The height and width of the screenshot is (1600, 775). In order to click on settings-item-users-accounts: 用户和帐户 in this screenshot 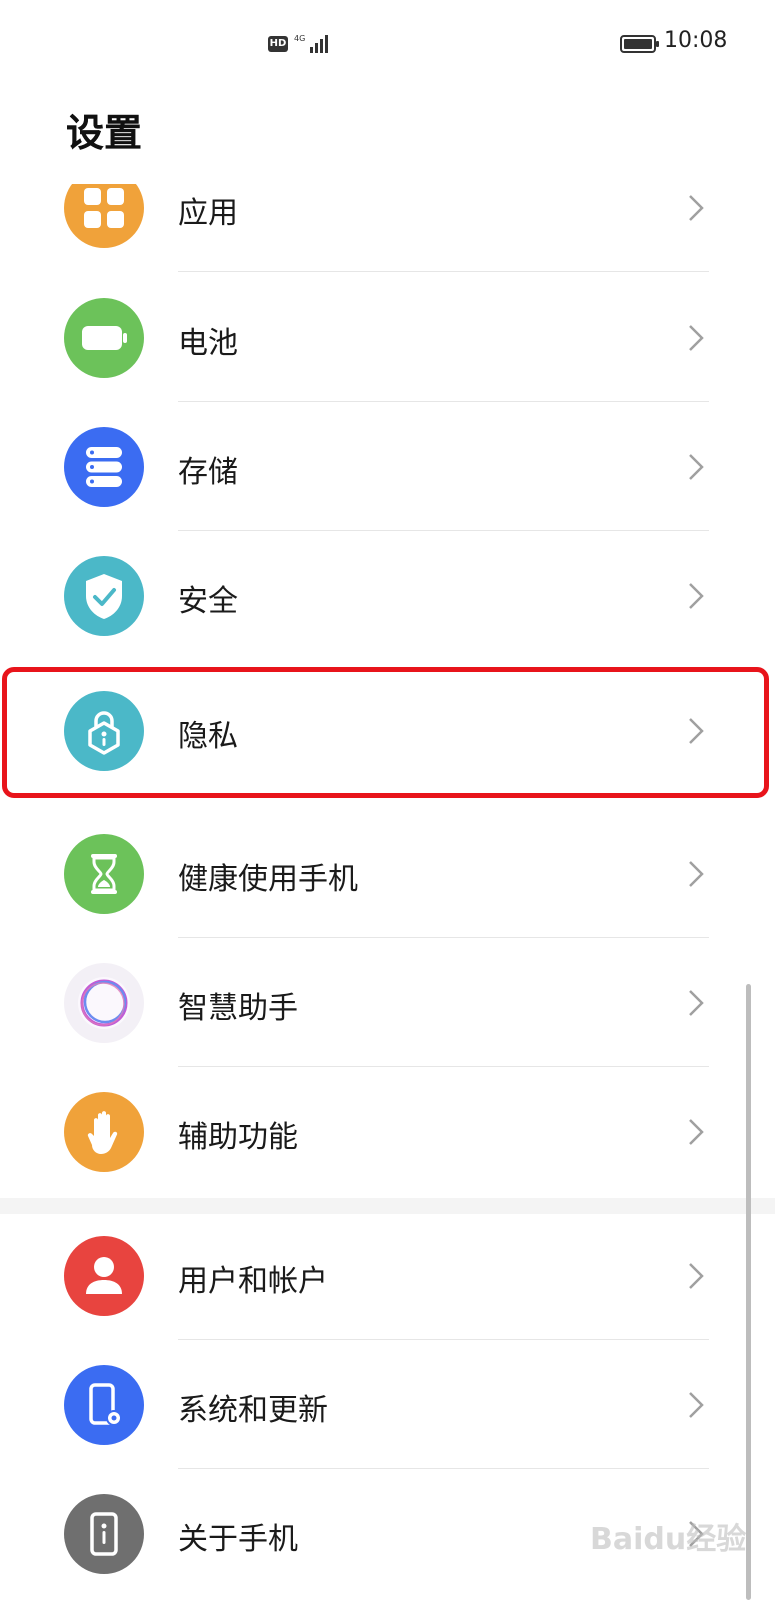, I will do `click(387, 1276)`.